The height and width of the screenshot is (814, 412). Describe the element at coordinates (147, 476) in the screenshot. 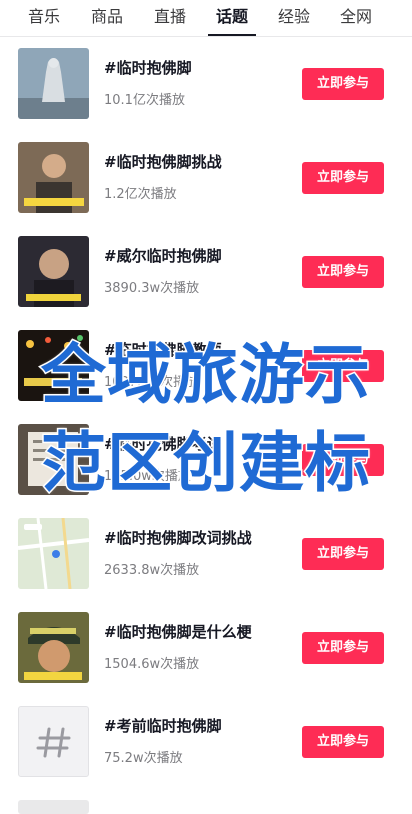

I see `play-count: 155.0w次播放` at that location.